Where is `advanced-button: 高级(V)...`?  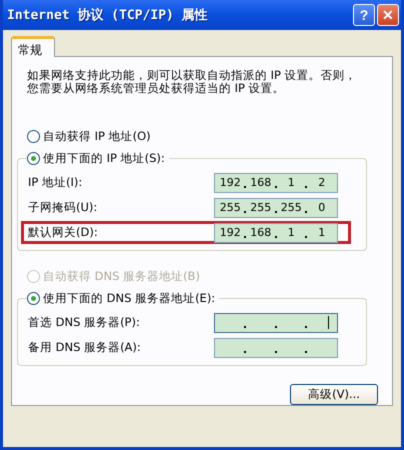
advanced-button: 高级(V)... is located at coordinates (334, 394).